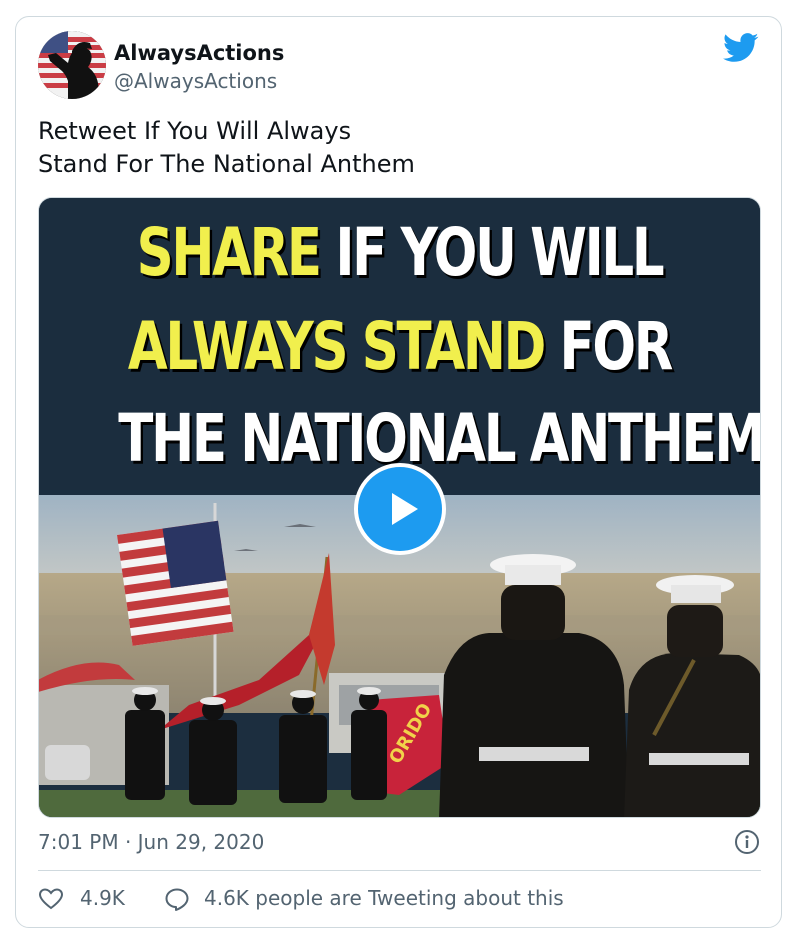 The height and width of the screenshot is (945, 800). I want to click on twitter-bird-icon, so click(741, 48).